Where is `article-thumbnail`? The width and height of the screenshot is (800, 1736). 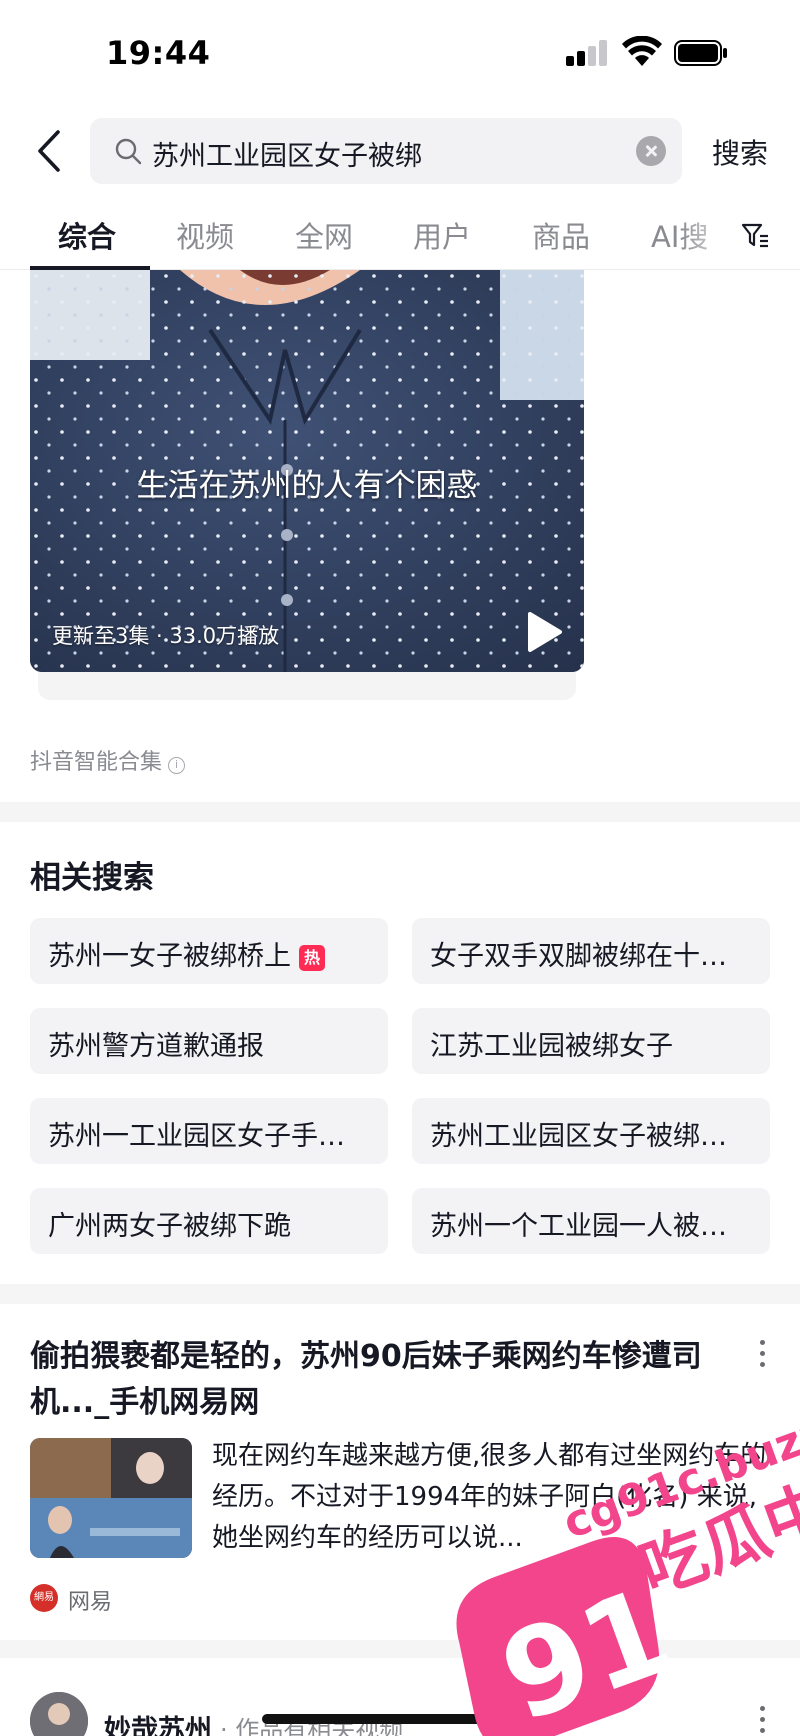
article-thumbnail is located at coordinates (111, 1498).